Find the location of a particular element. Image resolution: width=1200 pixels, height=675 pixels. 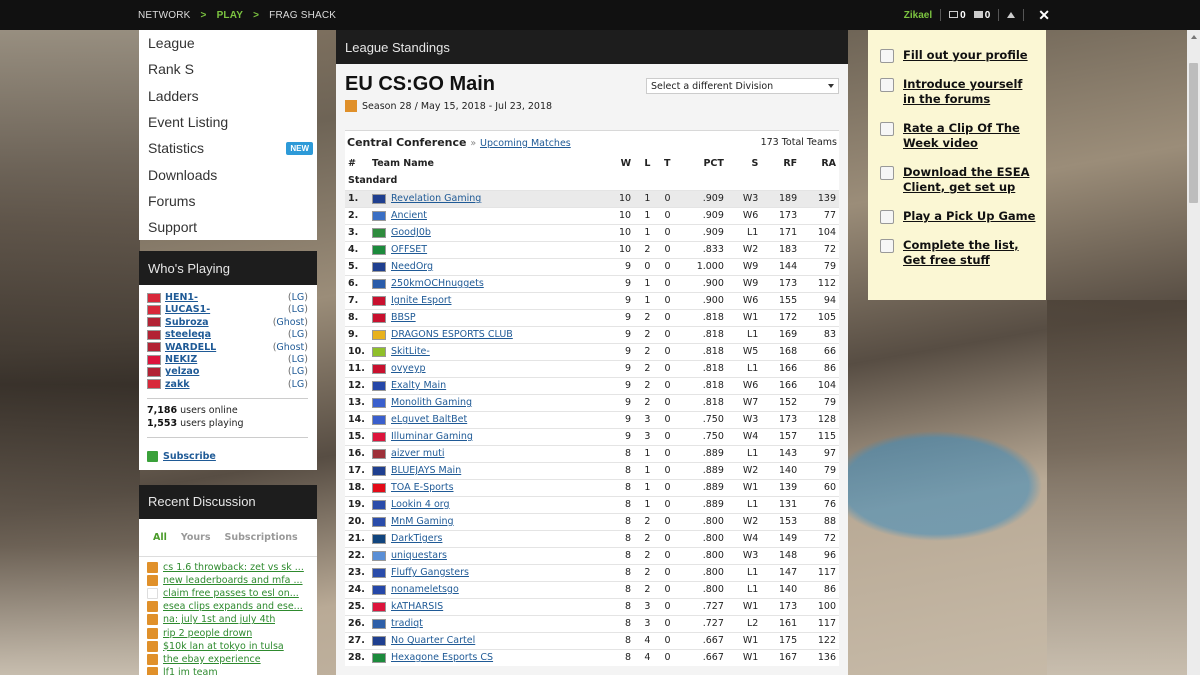

nav-item-statistics: Statistics NEW is located at coordinates (228, 148).